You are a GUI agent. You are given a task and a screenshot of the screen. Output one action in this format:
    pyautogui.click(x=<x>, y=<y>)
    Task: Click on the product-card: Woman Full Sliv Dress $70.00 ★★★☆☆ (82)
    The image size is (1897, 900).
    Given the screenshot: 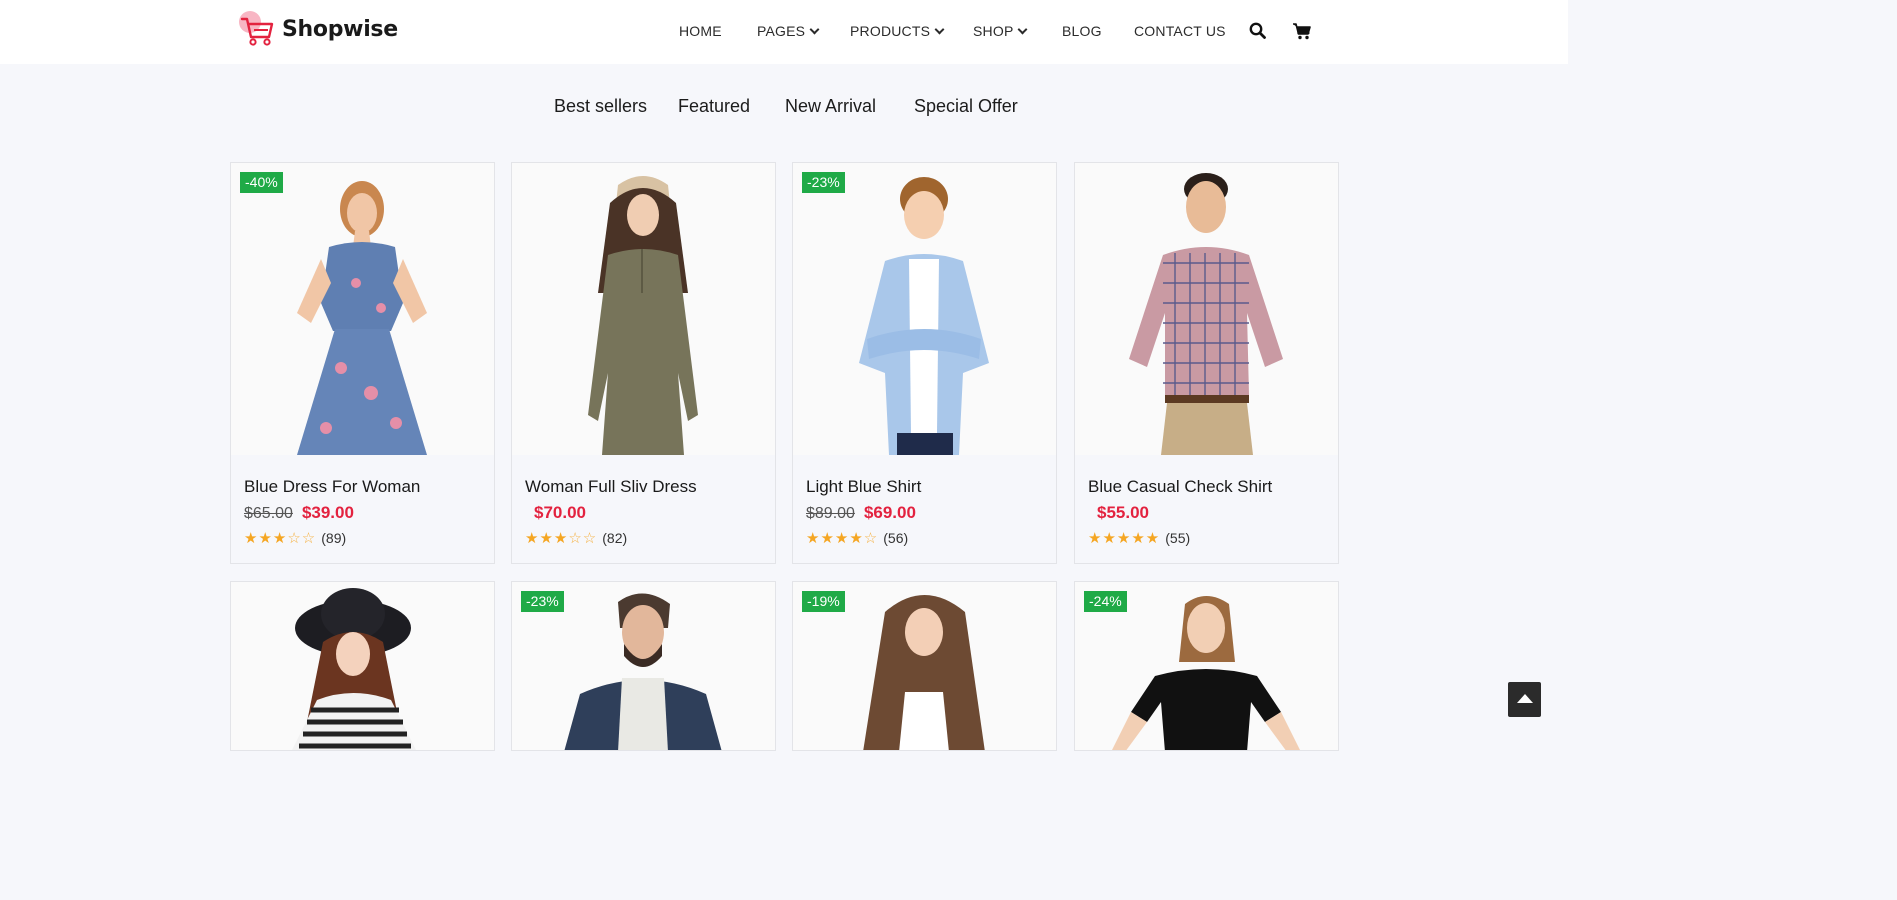 What is the action you would take?
    pyautogui.click(x=643, y=363)
    